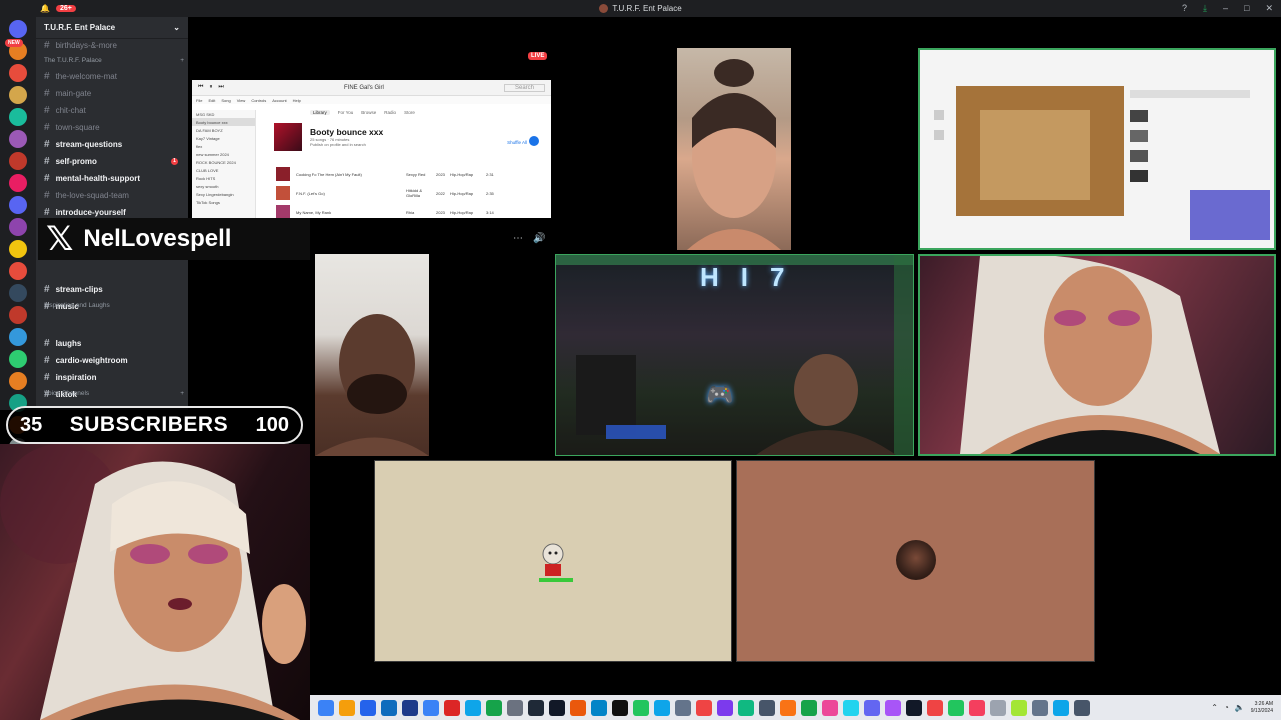 Image resolution: width=1281 pixels, height=720 pixels. Describe the element at coordinates (1225, 8) in the screenshot. I see `minimize-button: –` at that location.